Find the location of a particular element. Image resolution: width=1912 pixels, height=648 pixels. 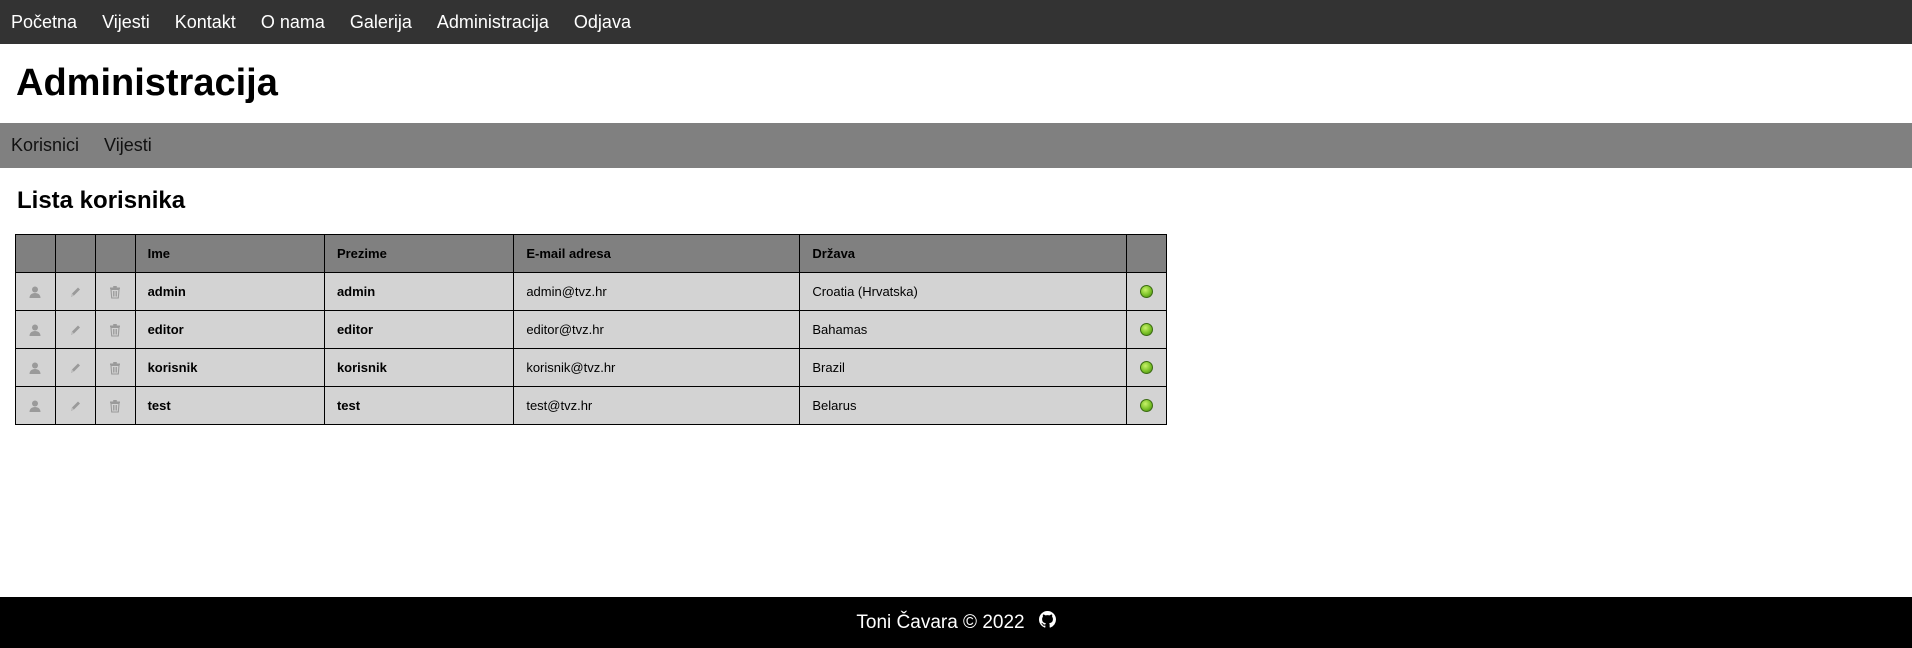

col-header-prezime: Prezime is located at coordinates (419, 253).